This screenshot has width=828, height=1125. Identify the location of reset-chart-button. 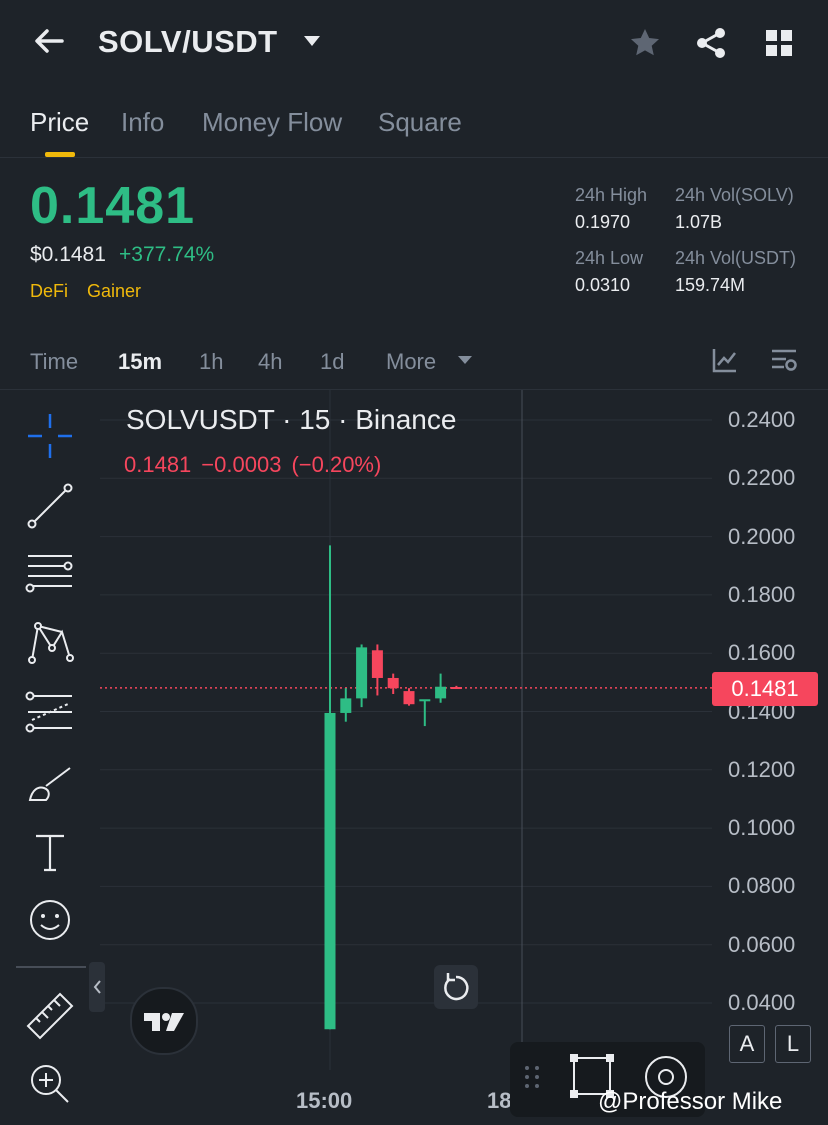
(456, 987).